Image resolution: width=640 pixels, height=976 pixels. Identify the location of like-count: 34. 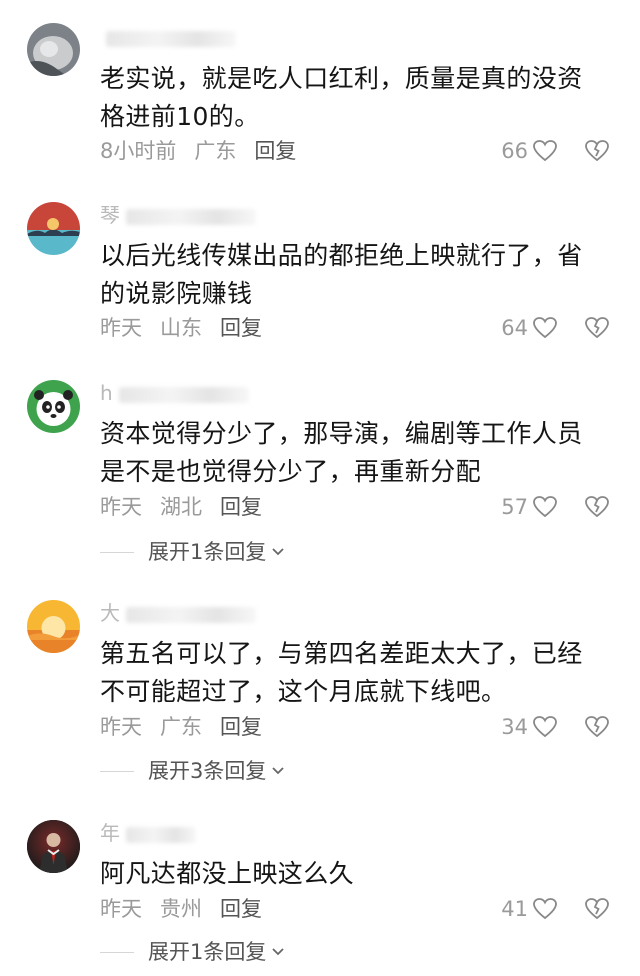
(514, 727).